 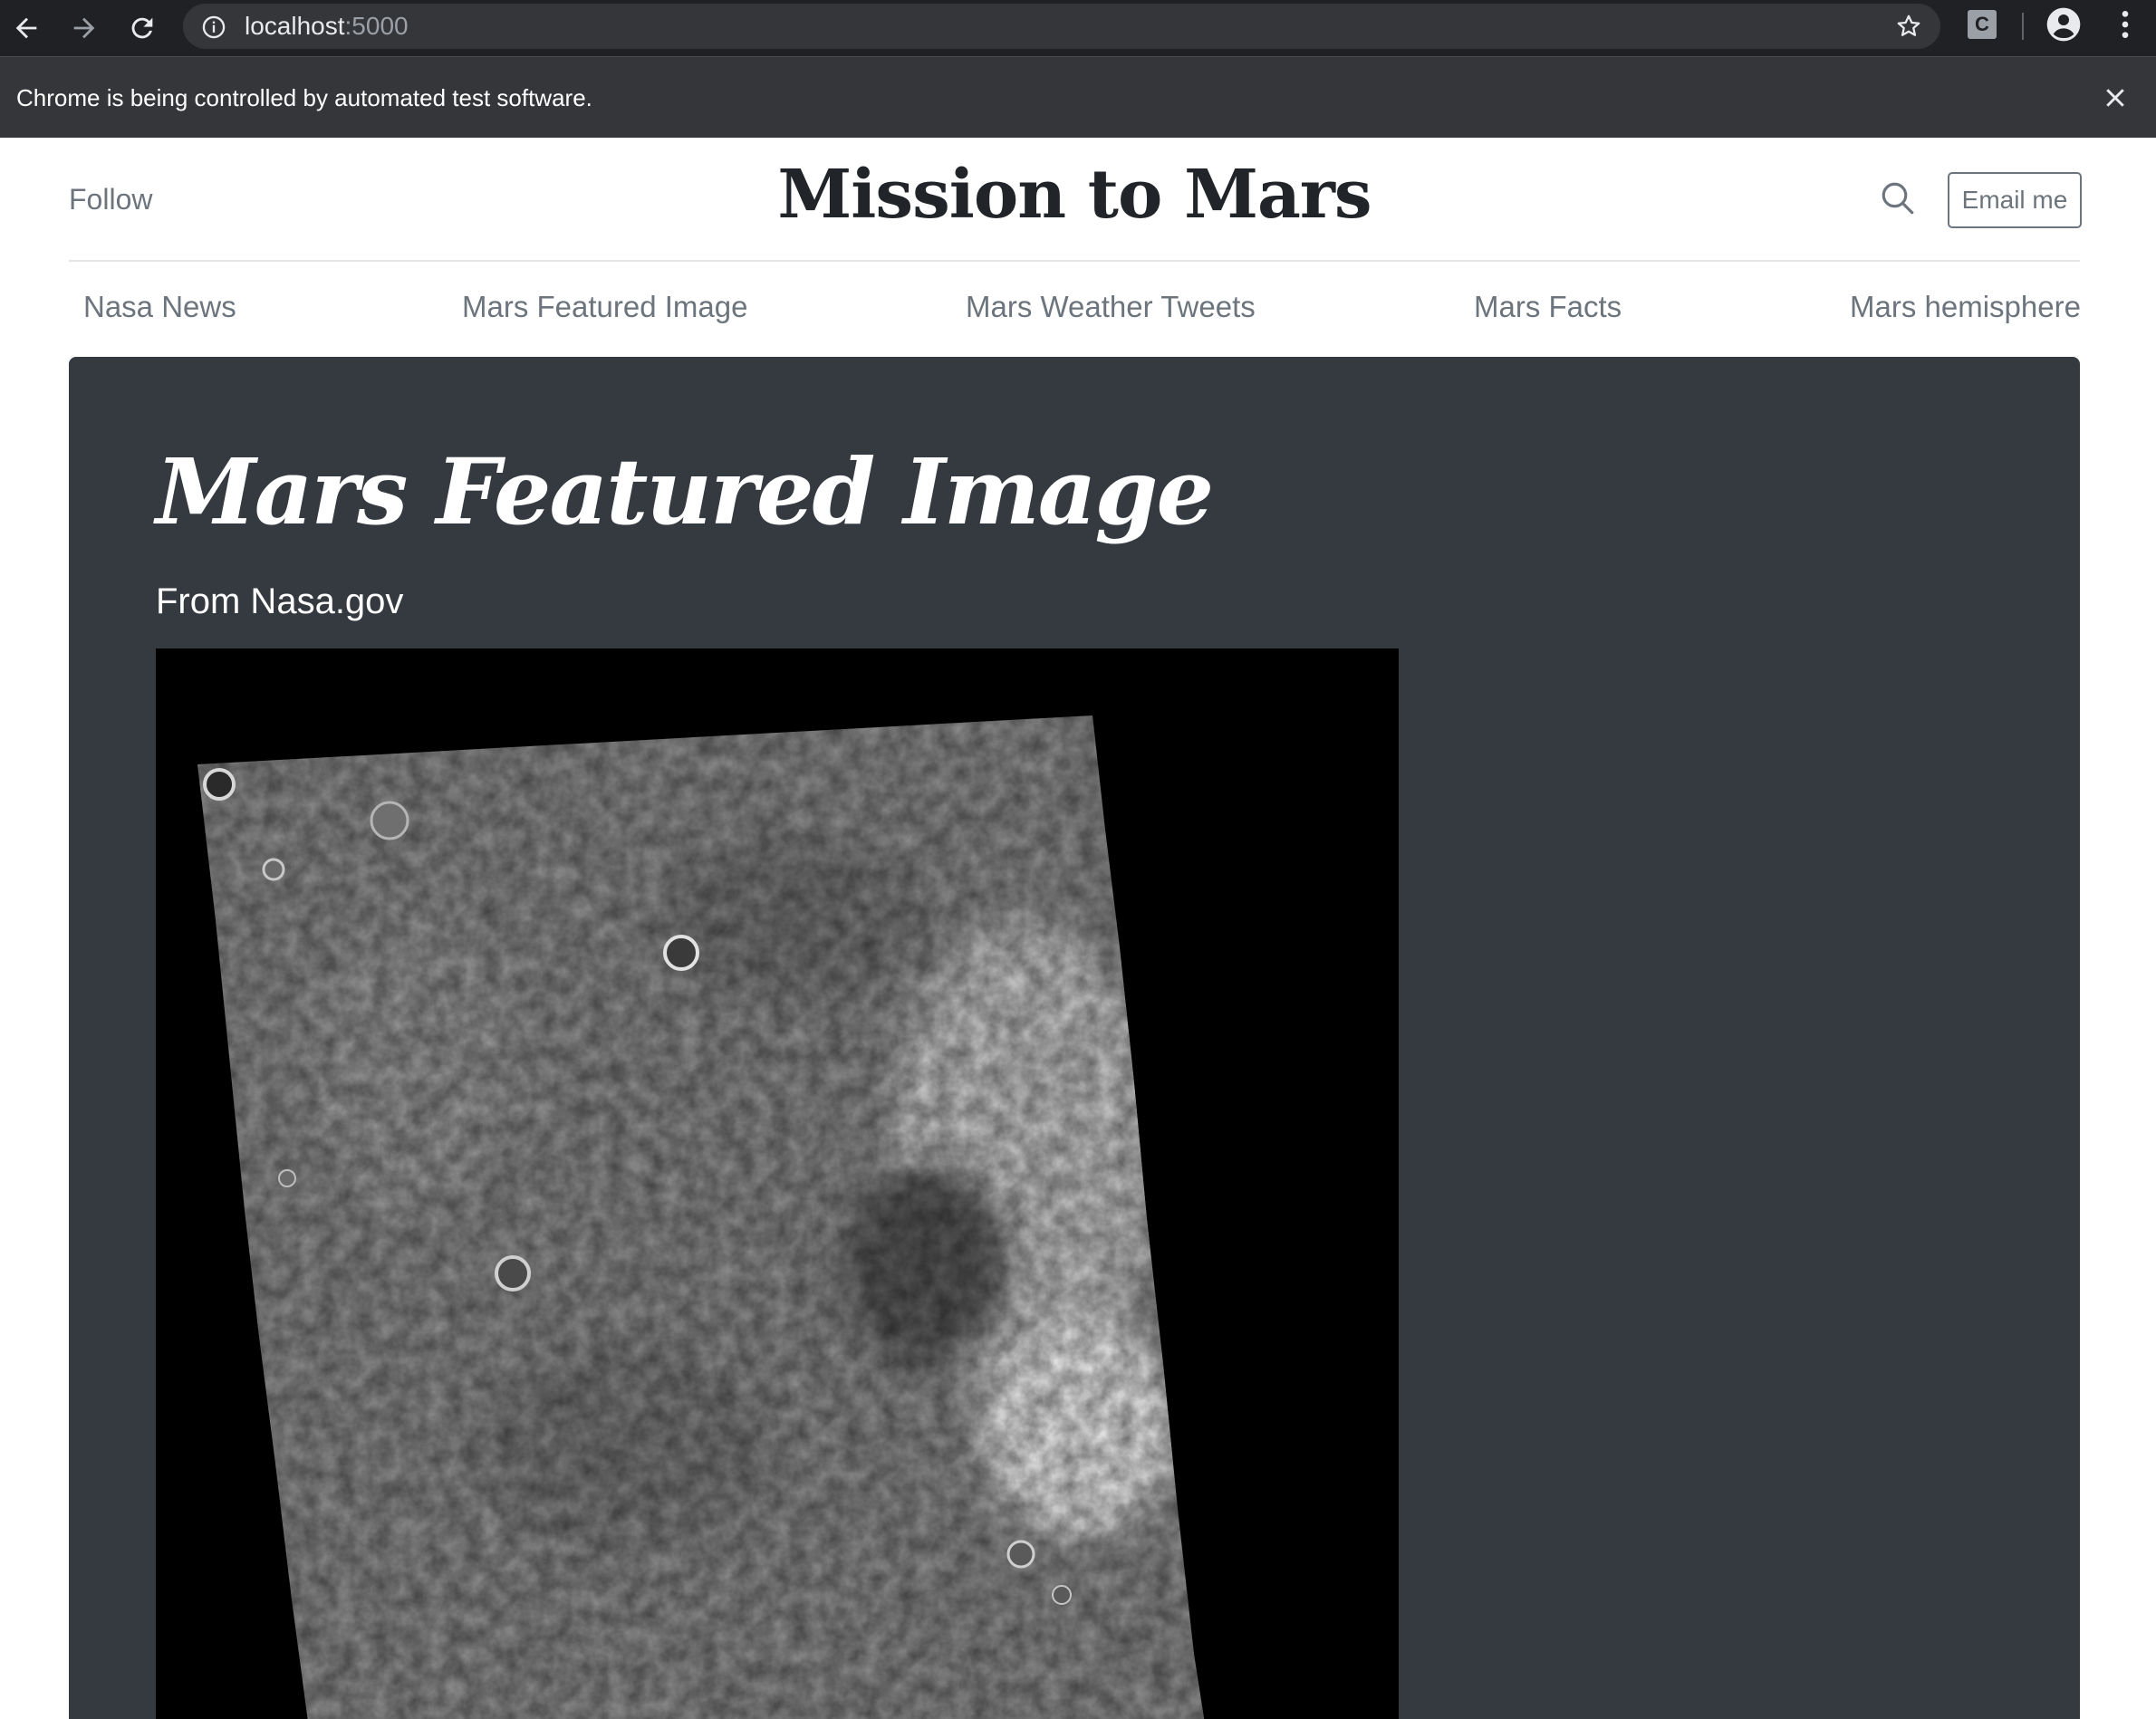 I want to click on url-host: localhost, so click(x=295, y=26).